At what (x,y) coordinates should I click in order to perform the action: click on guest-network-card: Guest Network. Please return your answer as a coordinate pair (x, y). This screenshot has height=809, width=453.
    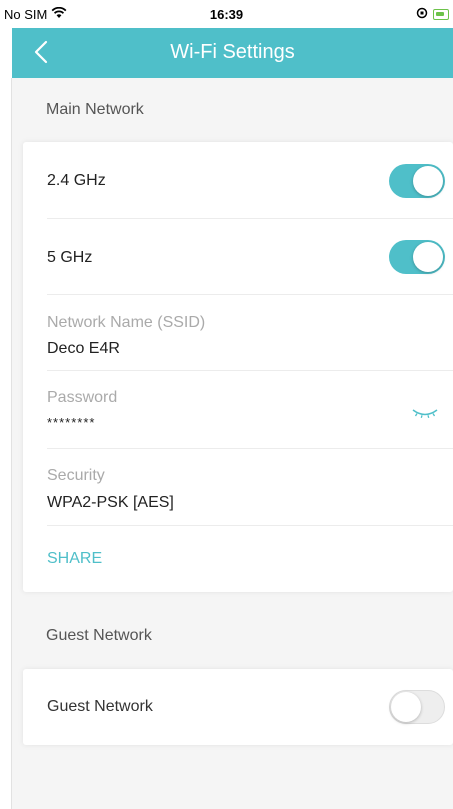
    Looking at the image, I should click on (238, 707).